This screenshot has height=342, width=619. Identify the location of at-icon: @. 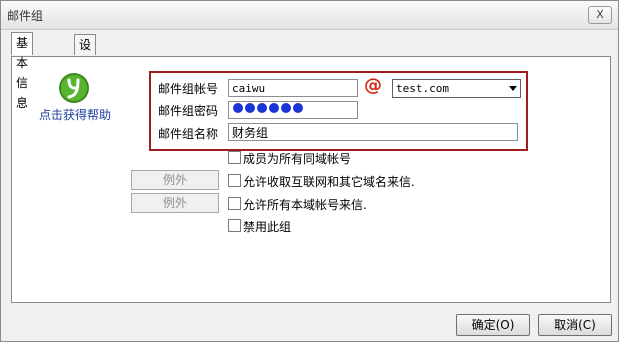
(373, 85).